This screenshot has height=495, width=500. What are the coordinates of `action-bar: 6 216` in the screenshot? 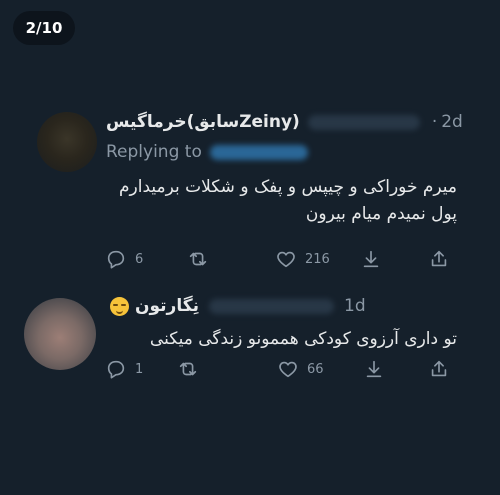 It's located at (285, 261).